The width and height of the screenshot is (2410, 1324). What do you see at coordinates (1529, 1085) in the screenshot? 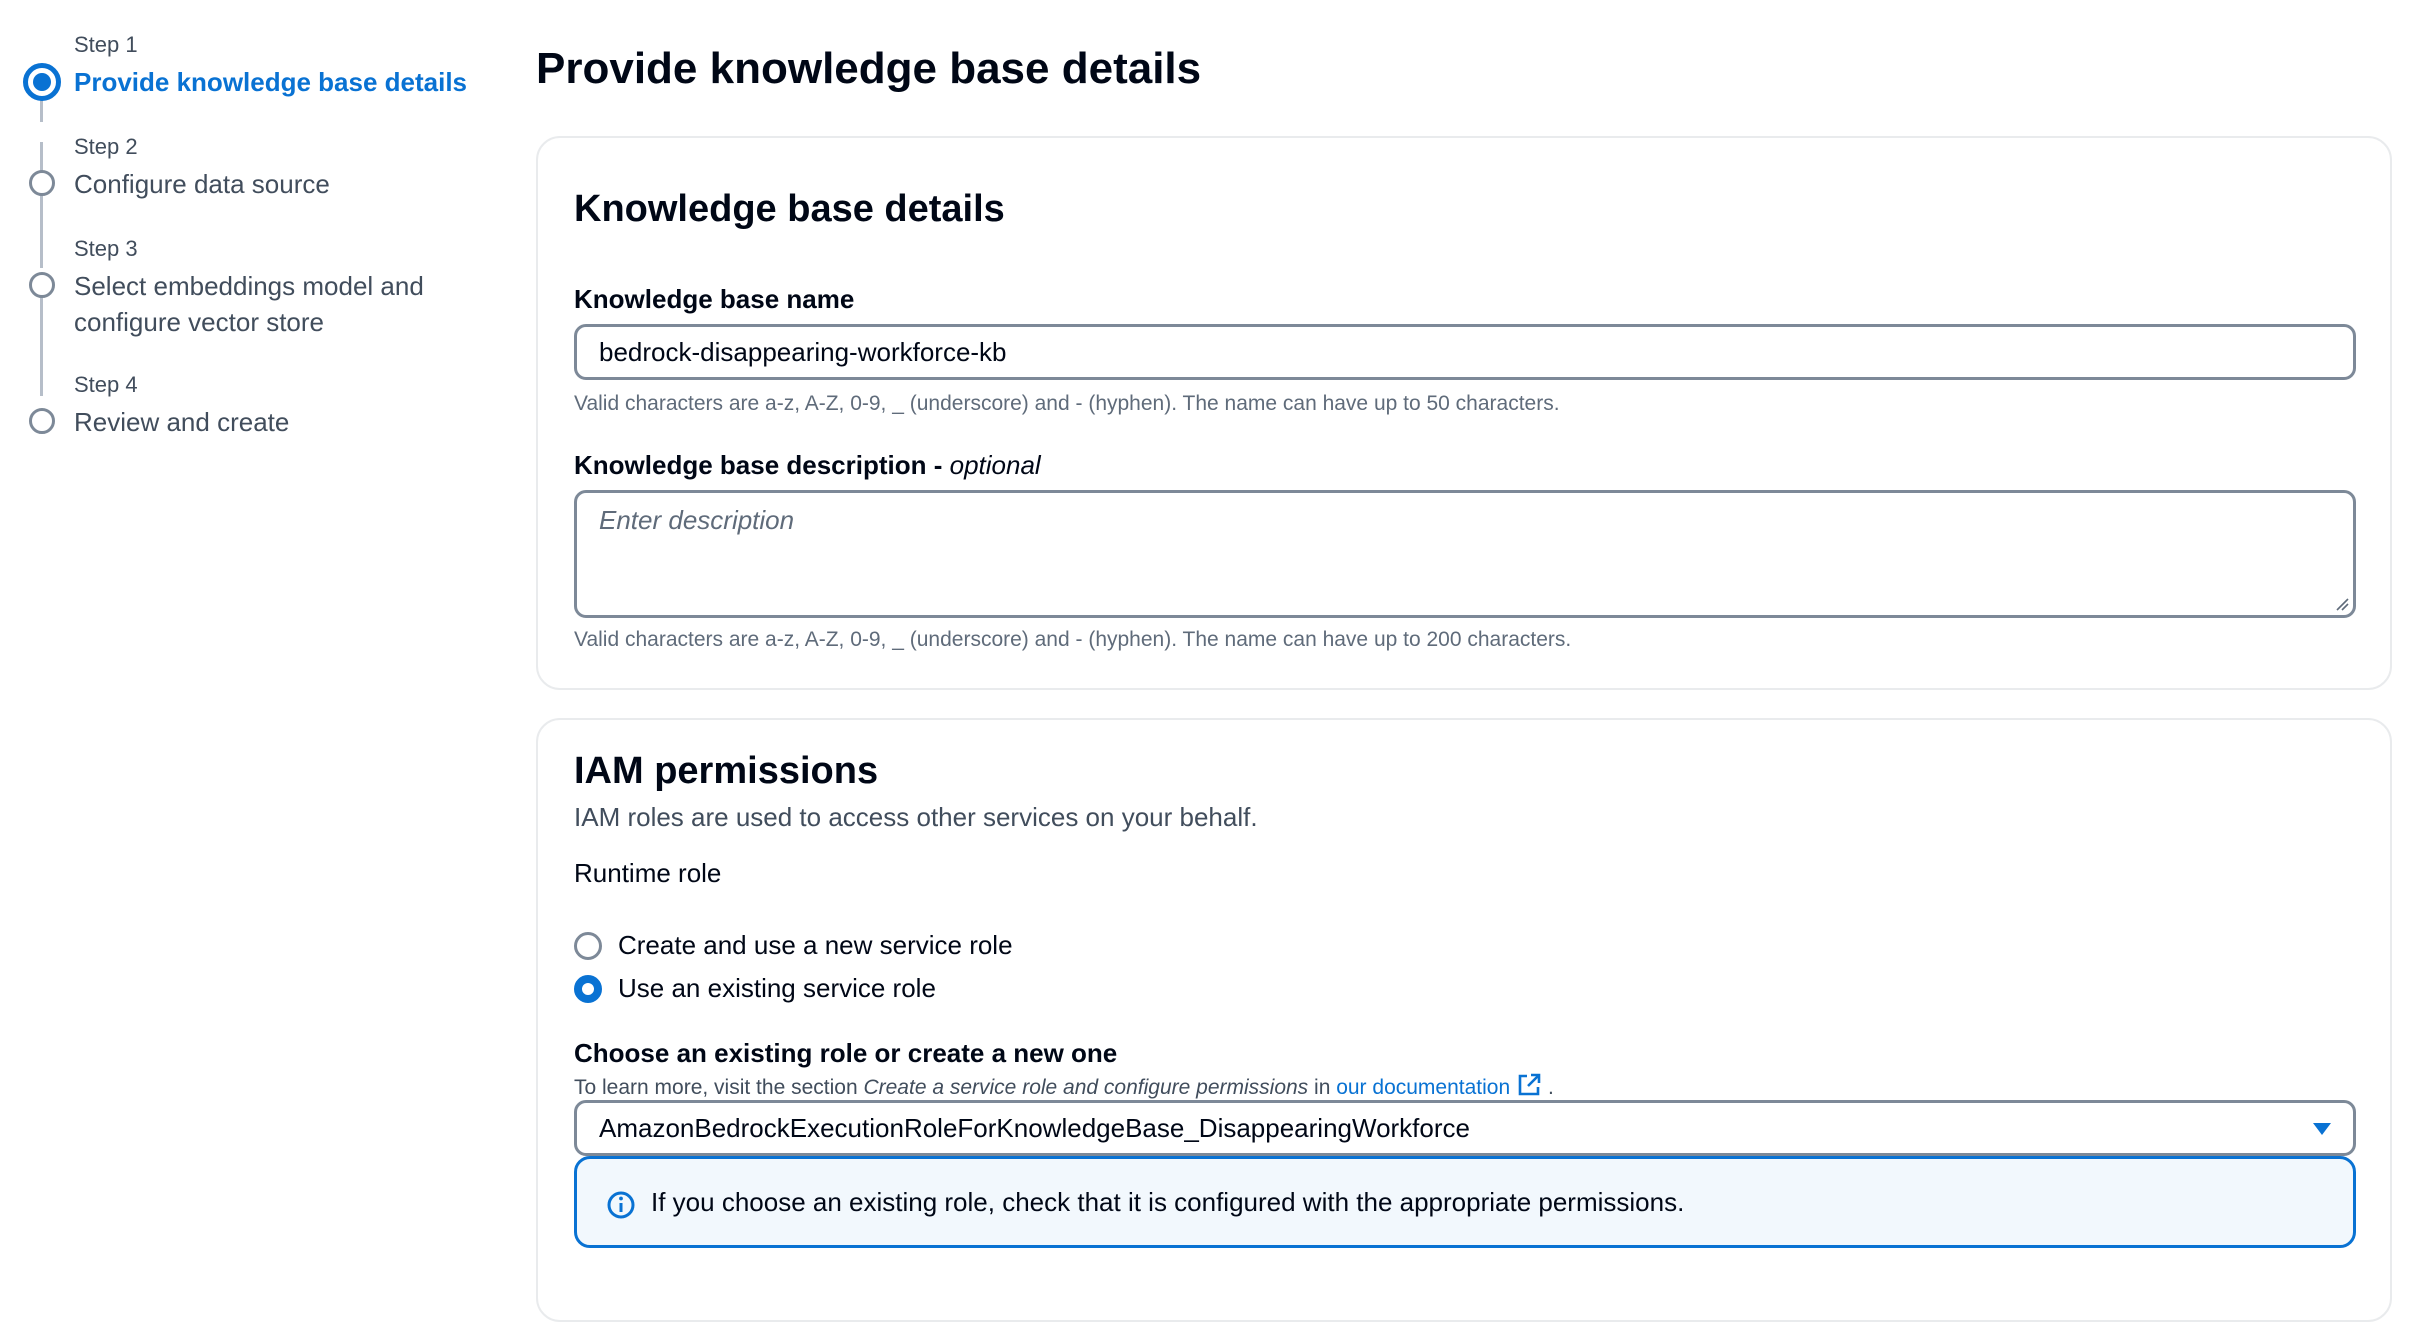
I see `external-link-icon` at bounding box center [1529, 1085].